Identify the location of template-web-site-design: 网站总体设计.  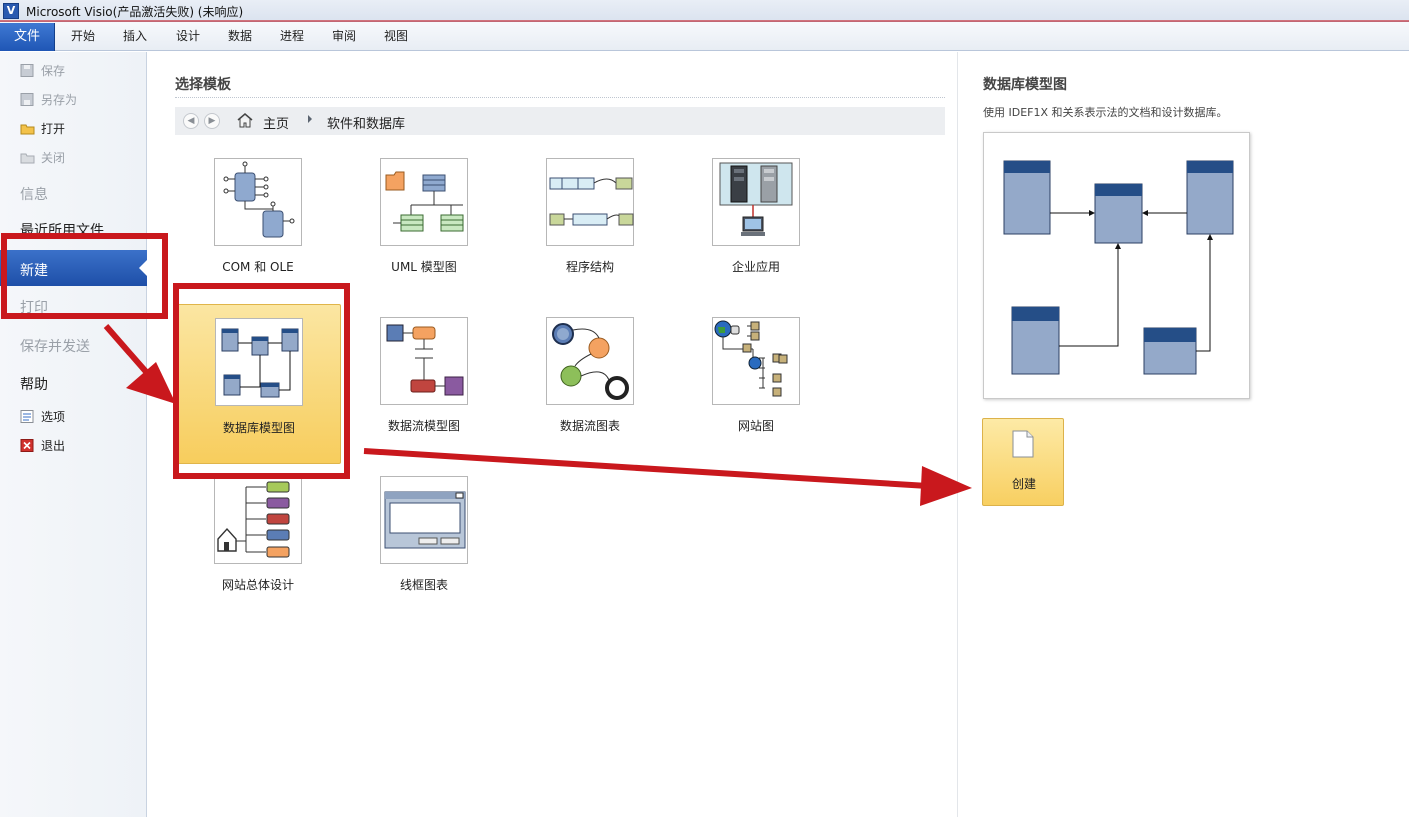
(258, 556).